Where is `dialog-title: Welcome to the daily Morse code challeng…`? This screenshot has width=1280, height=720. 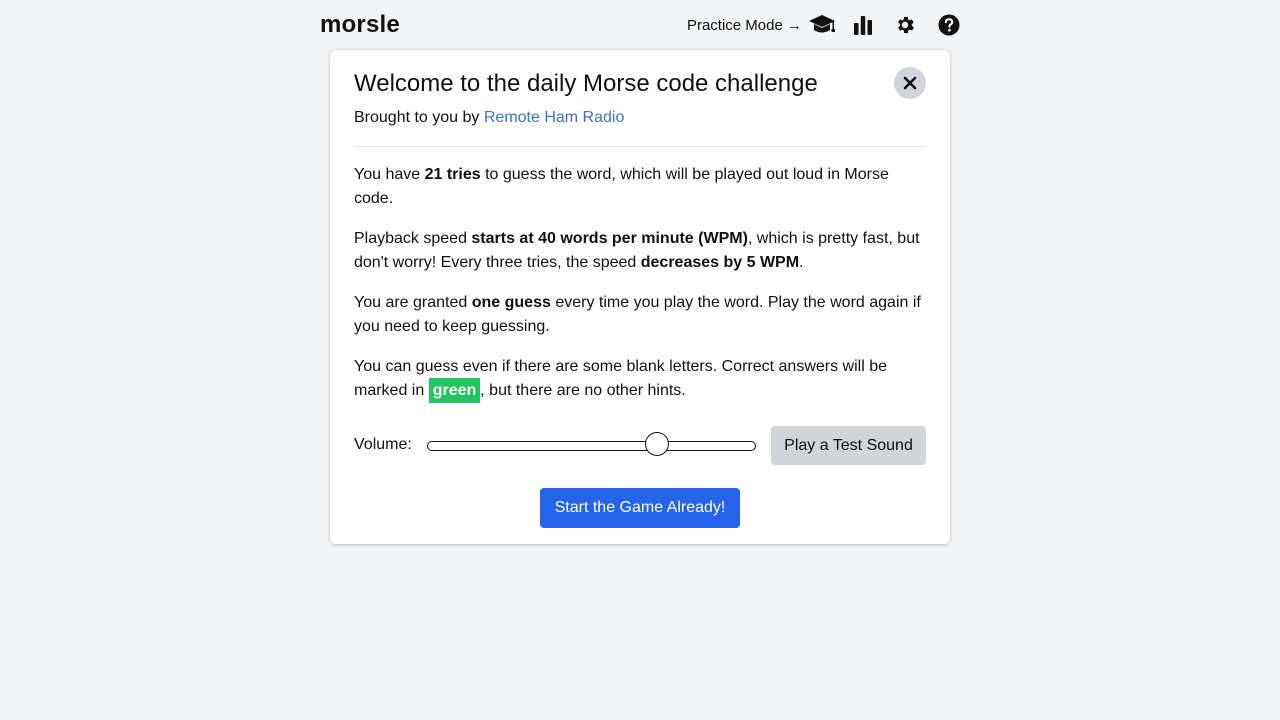
dialog-title: Welcome to the daily Morse code challeng… is located at coordinates (586, 83).